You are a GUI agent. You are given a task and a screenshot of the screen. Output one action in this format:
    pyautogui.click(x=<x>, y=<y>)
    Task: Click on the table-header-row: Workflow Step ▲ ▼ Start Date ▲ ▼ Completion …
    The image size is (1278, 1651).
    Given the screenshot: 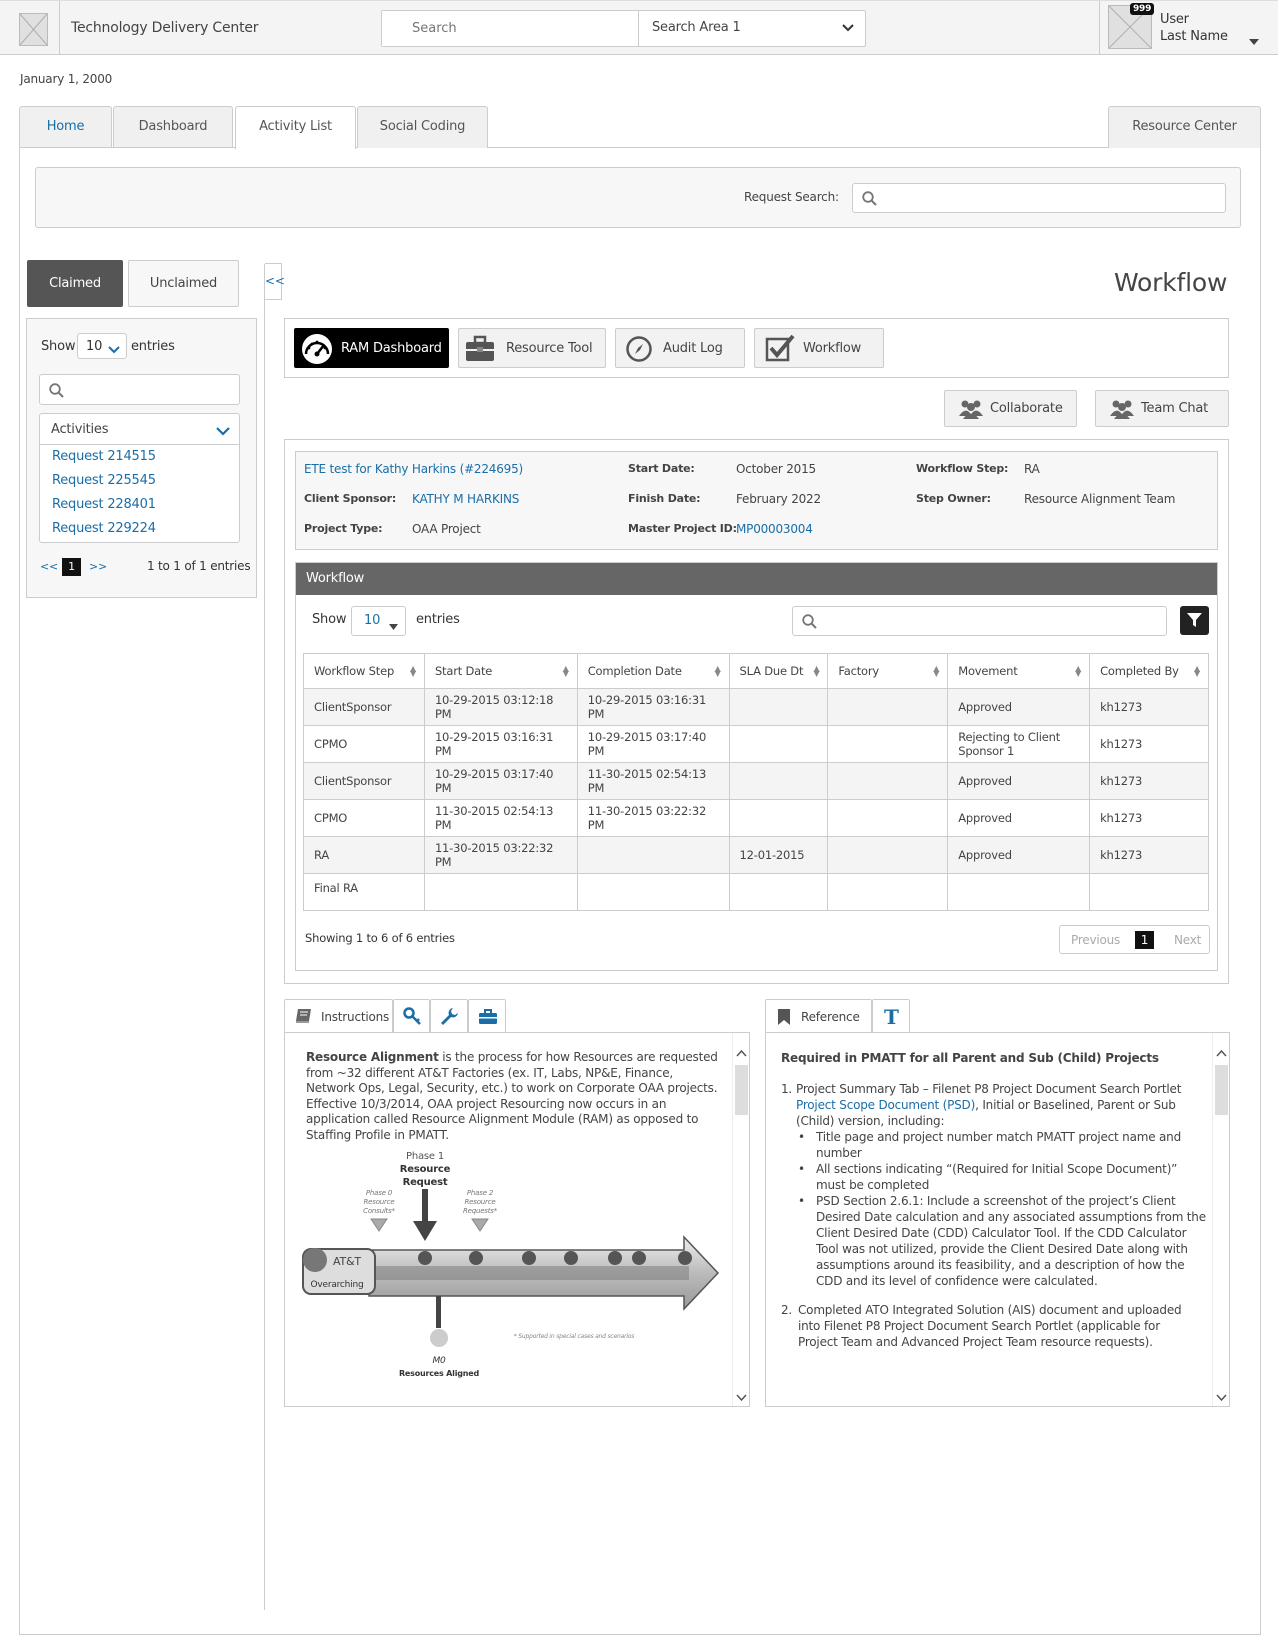 What is the action you would take?
    pyautogui.click(x=756, y=671)
    